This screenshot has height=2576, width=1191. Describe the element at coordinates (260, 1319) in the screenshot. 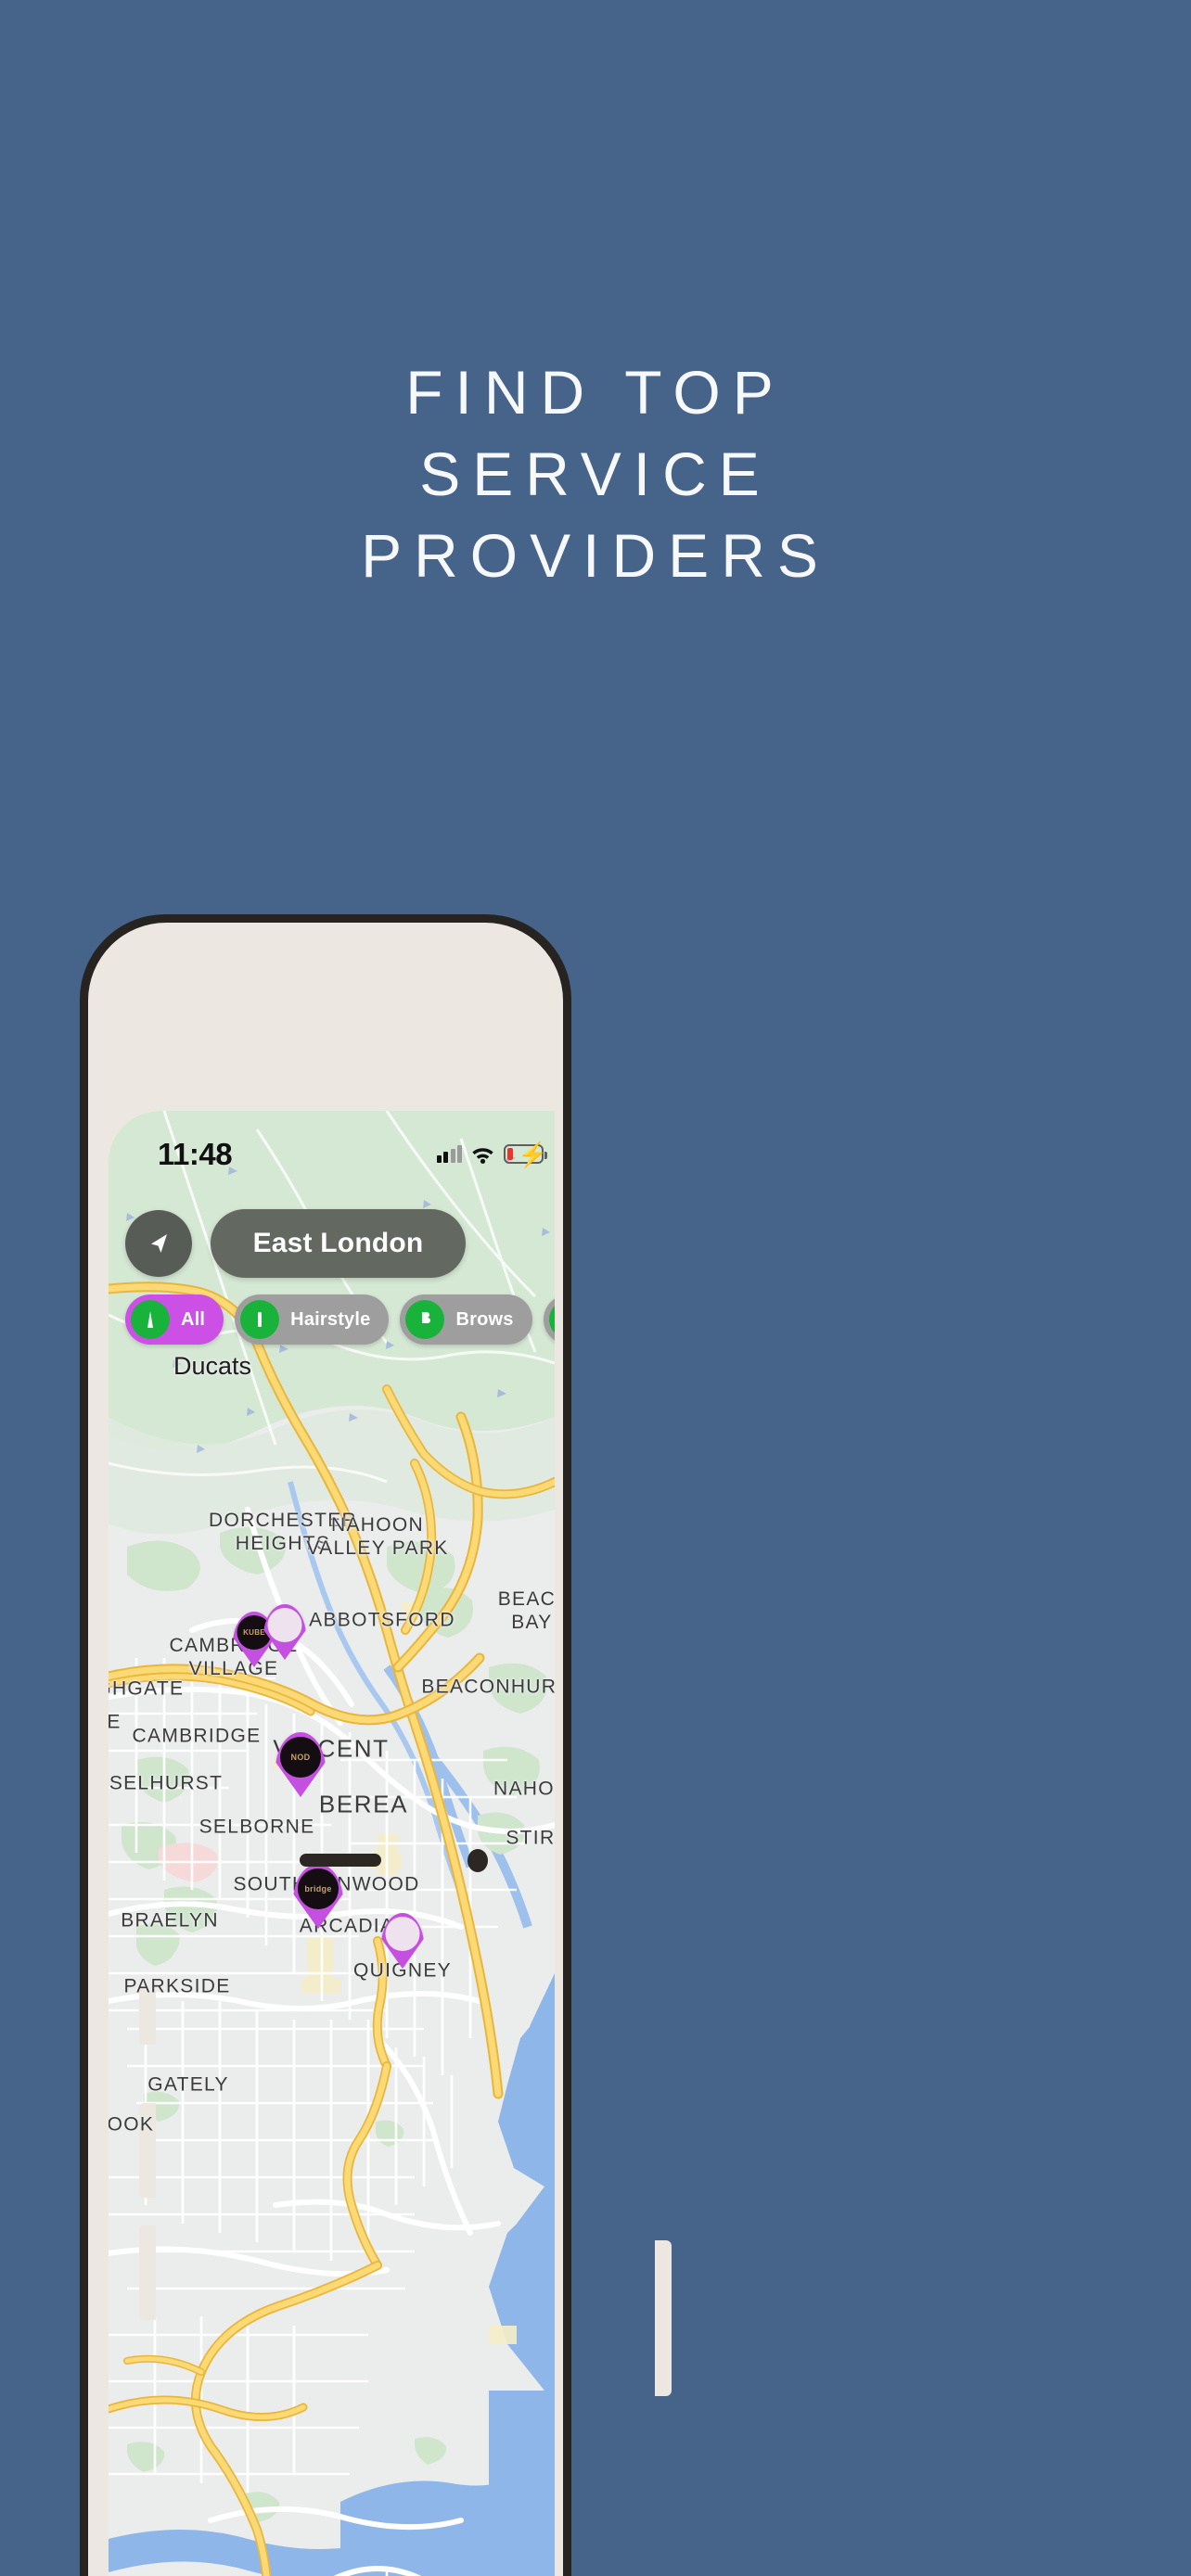

I see `category-hairstyle-icon` at that location.